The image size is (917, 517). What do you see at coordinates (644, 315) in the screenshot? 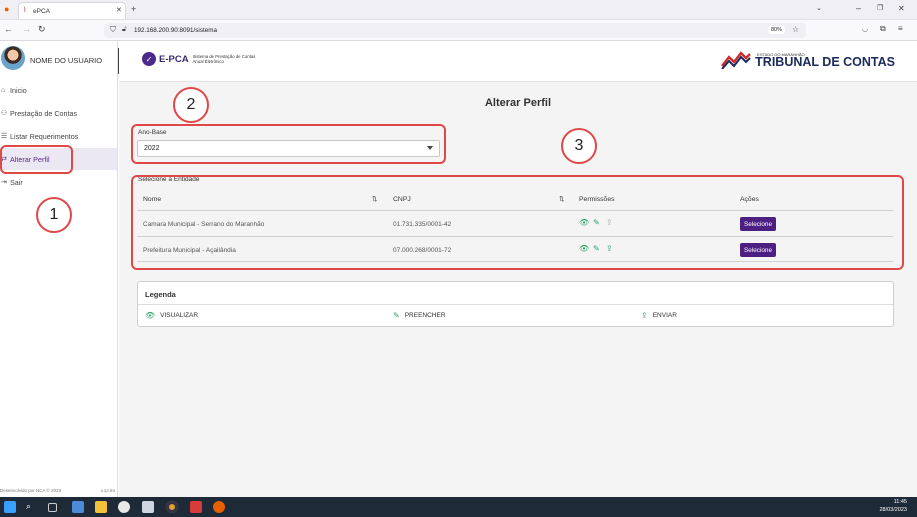
I see `upload-icon: ⇪` at bounding box center [644, 315].